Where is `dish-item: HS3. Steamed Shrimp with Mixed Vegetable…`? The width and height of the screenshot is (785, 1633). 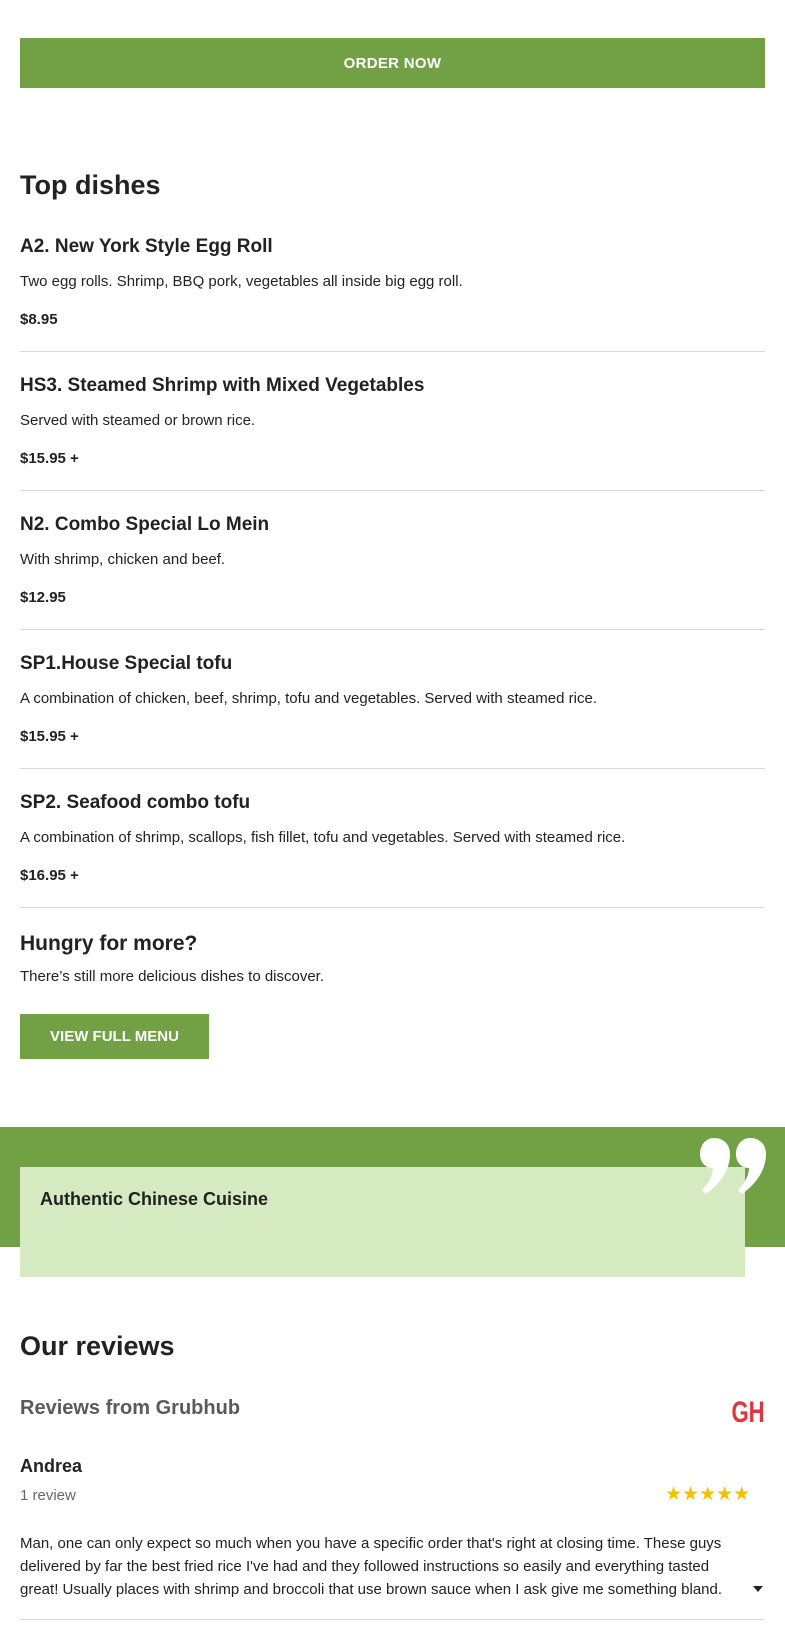
dish-item: HS3. Steamed Shrimp with Mixed Vegetable… is located at coordinates (392, 425).